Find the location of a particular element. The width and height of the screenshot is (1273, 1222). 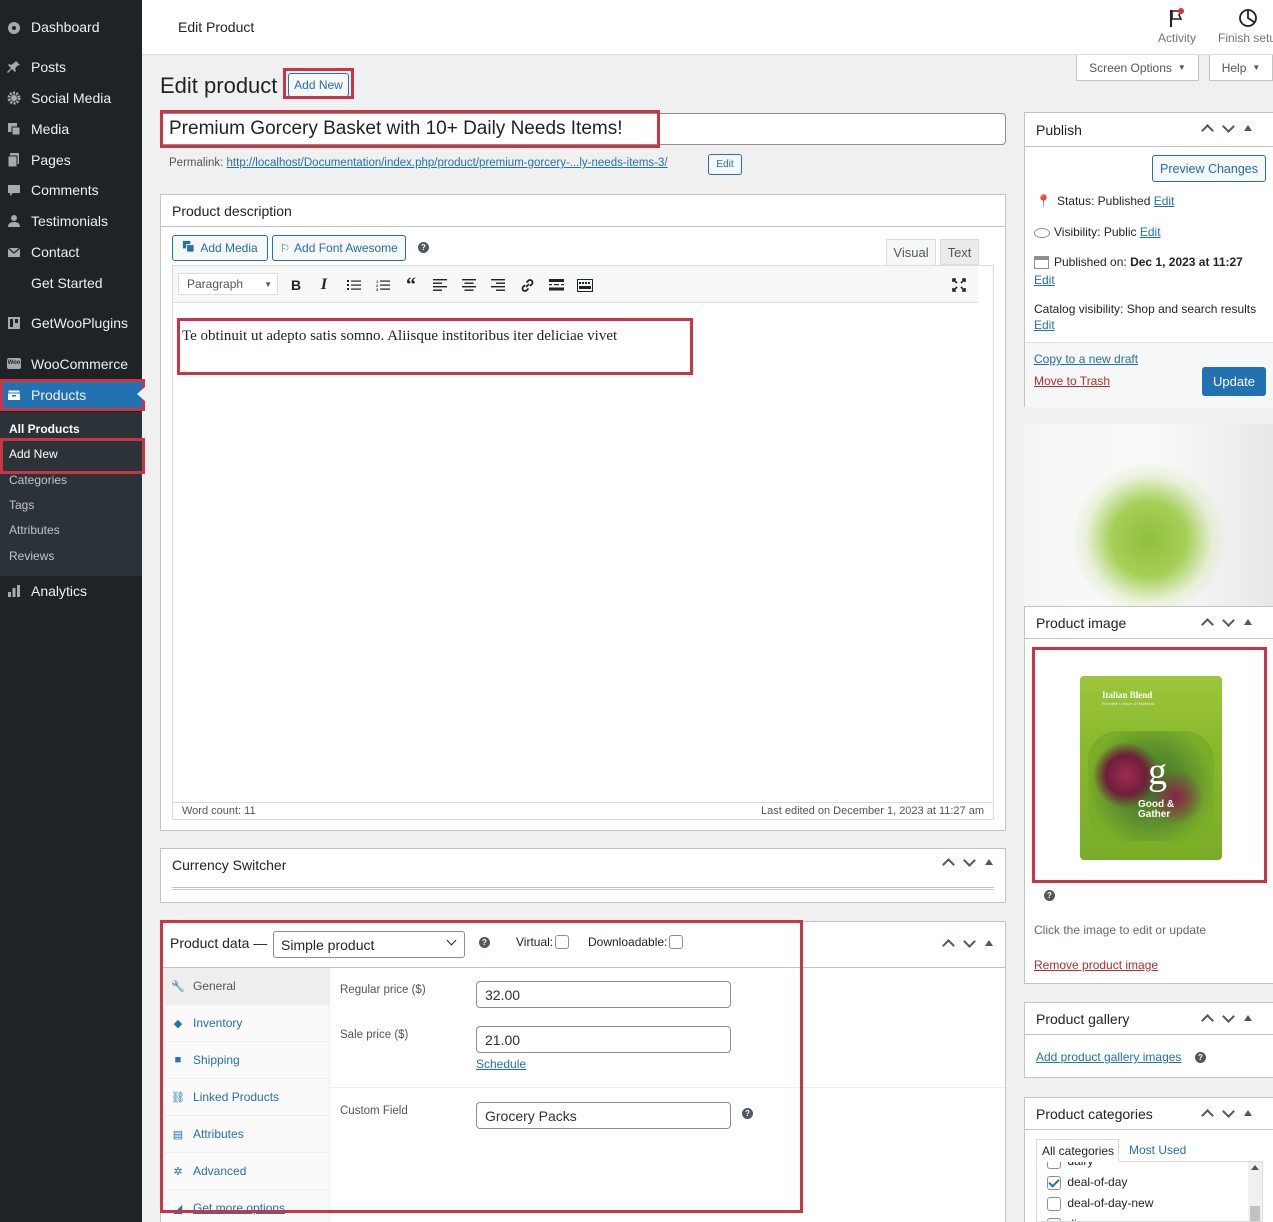

virtual-checkbox is located at coordinates (562, 942).